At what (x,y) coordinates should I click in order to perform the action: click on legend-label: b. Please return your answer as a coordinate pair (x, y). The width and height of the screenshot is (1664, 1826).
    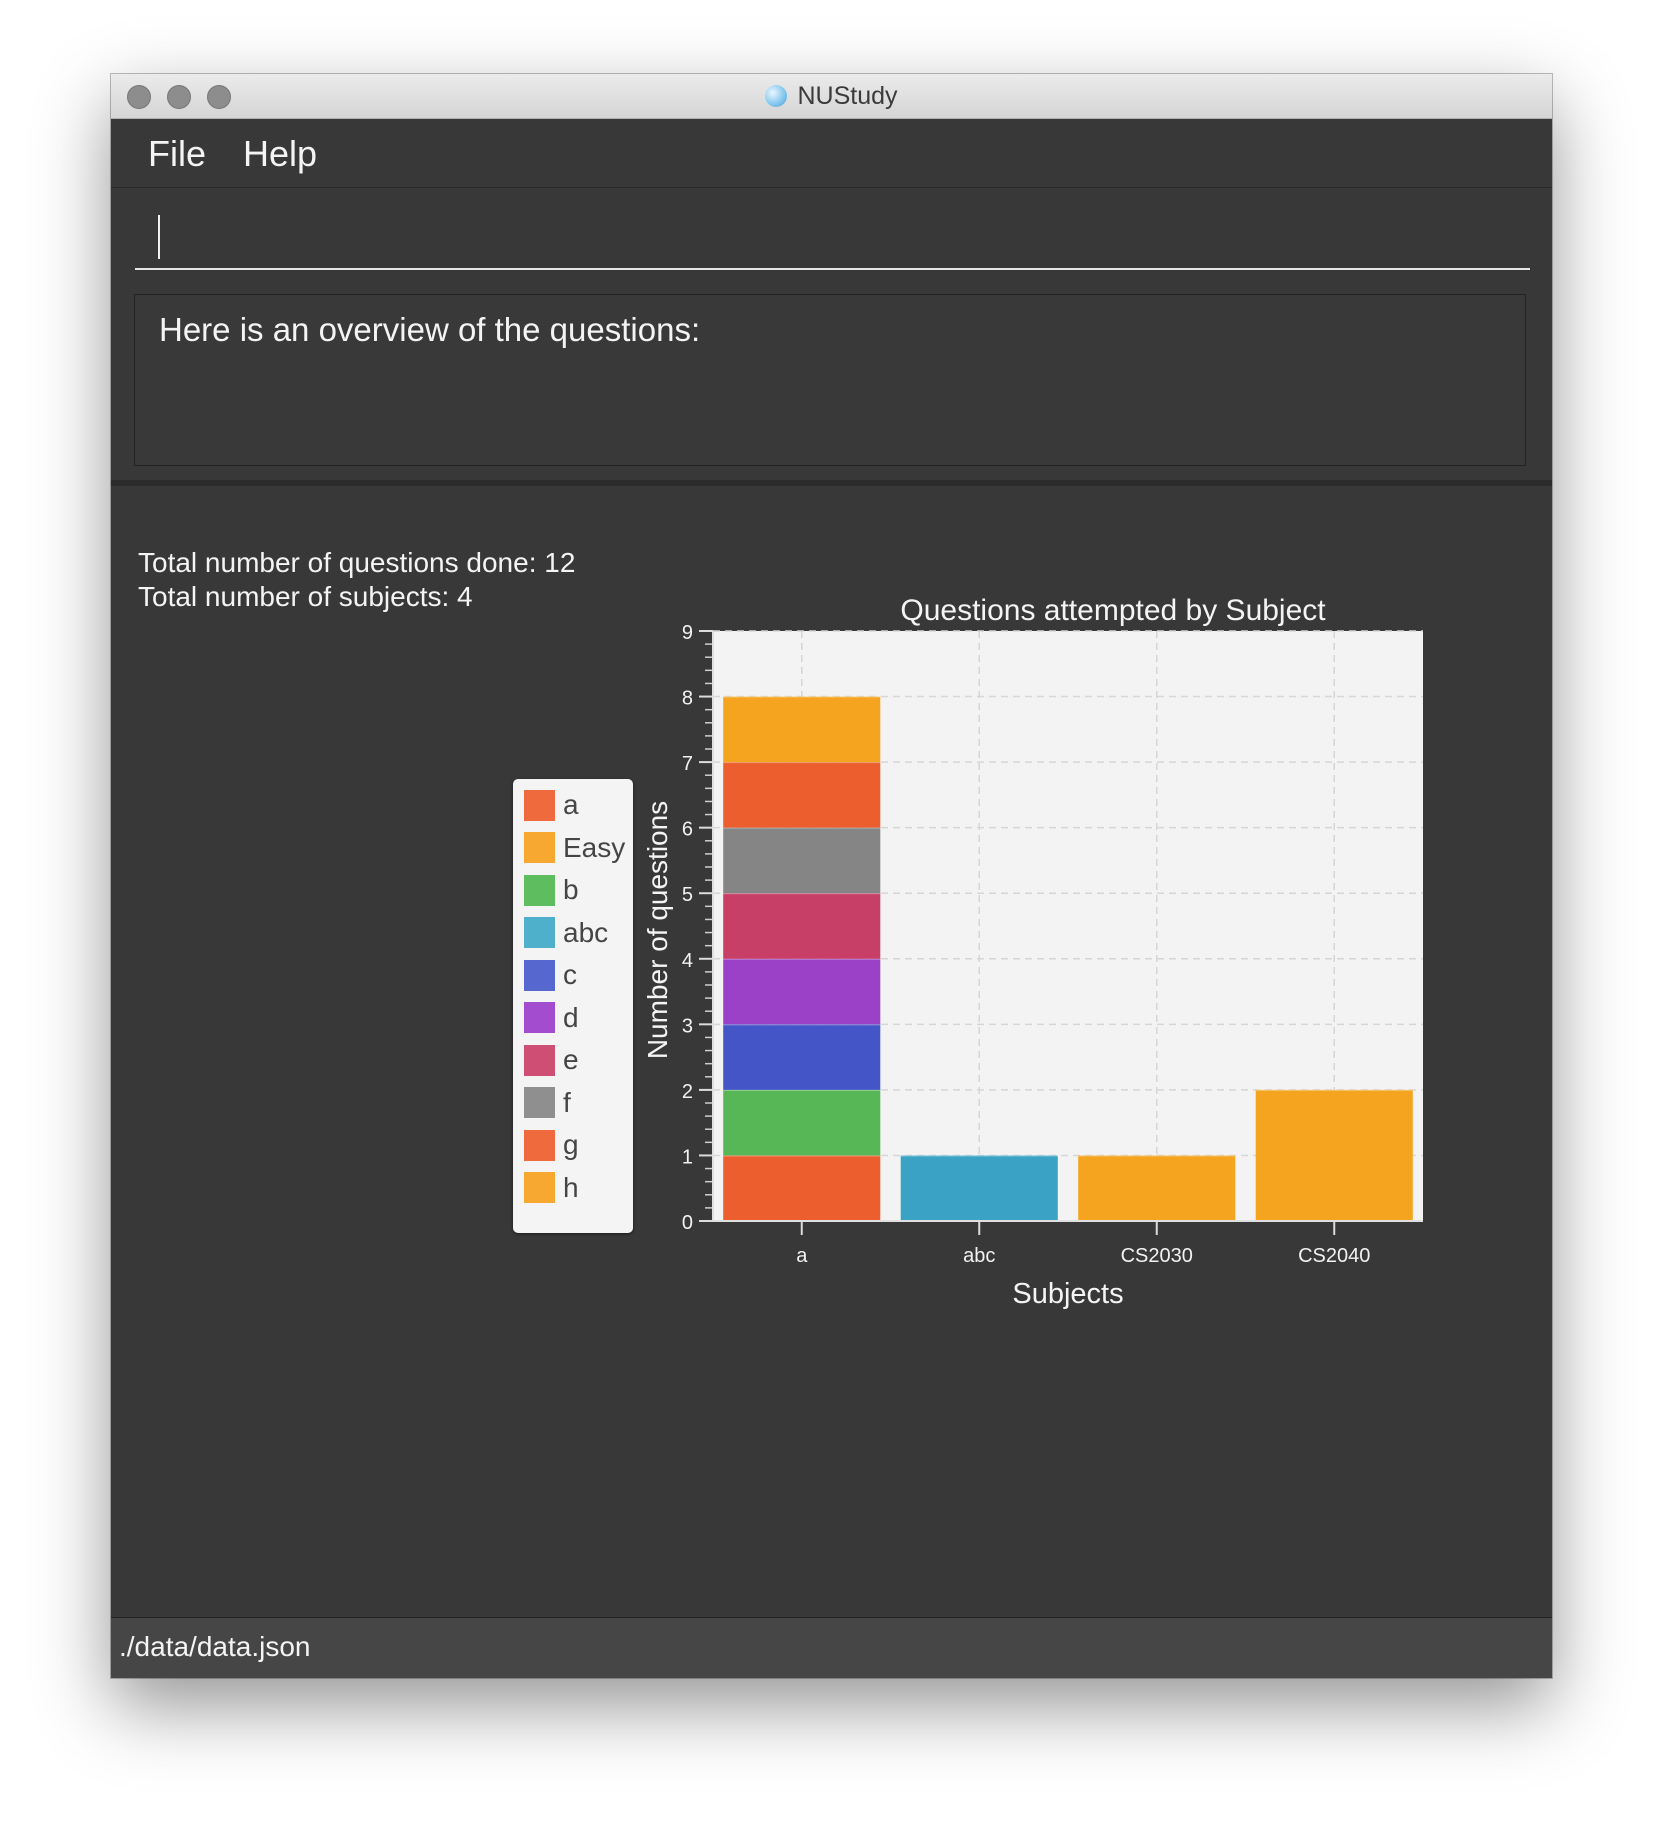
    Looking at the image, I should click on (571, 889).